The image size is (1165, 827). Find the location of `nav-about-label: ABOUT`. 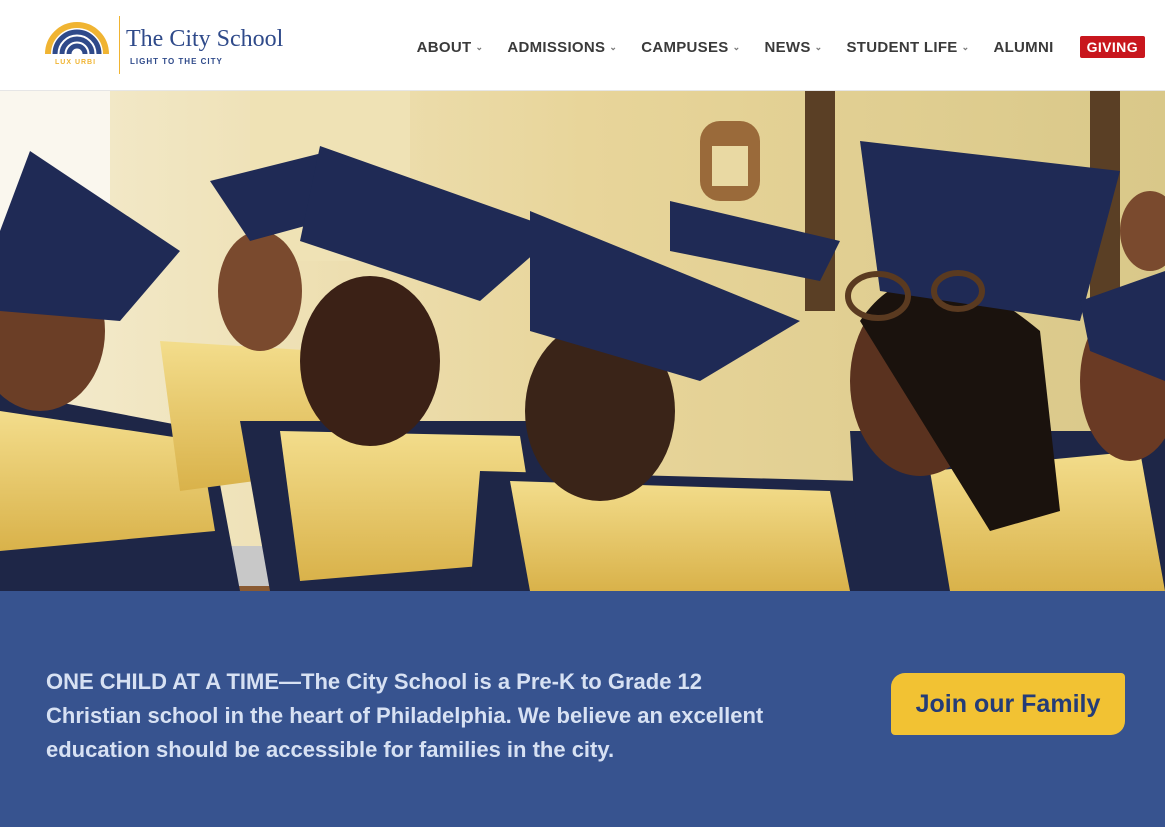

nav-about-label: ABOUT is located at coordinates (444, 47).